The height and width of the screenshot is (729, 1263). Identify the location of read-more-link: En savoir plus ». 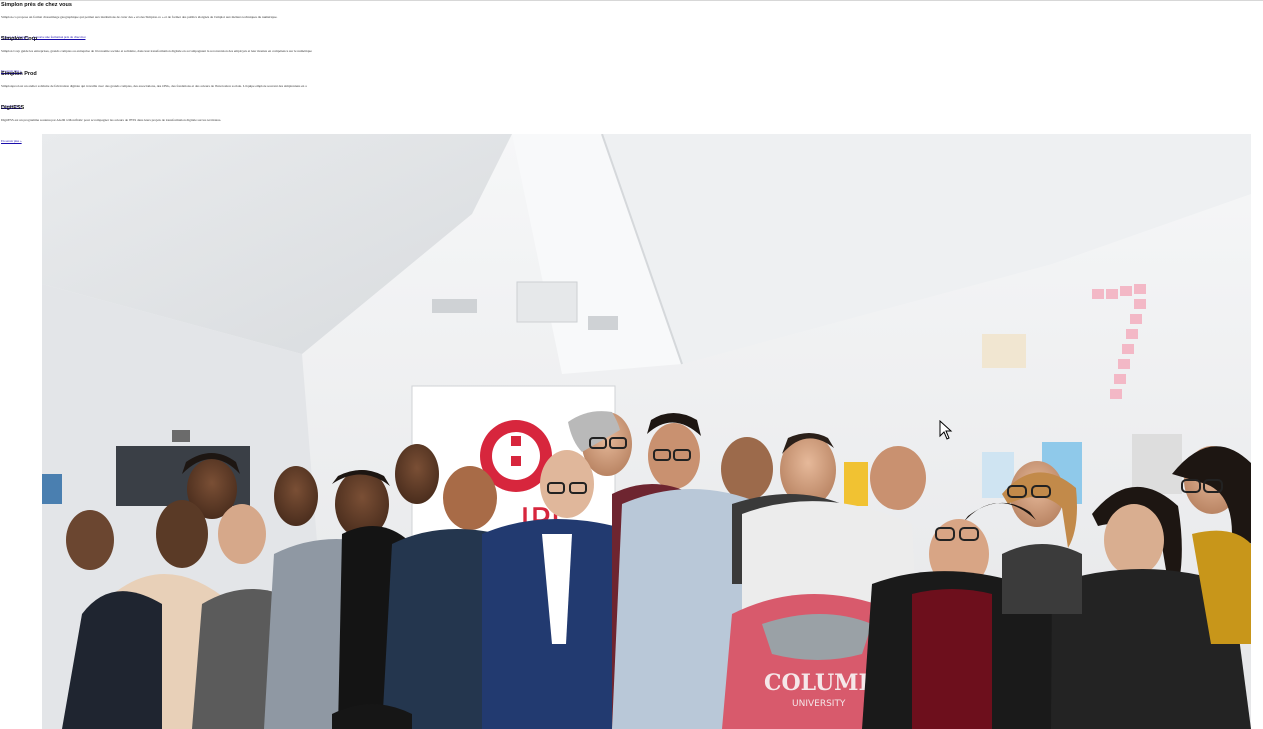
(11, 141).